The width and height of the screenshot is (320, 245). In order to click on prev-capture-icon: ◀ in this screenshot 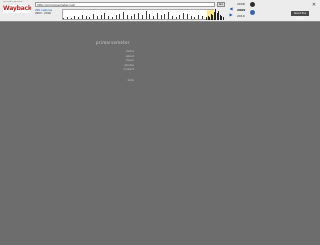, I will do `click(231, 8)`.